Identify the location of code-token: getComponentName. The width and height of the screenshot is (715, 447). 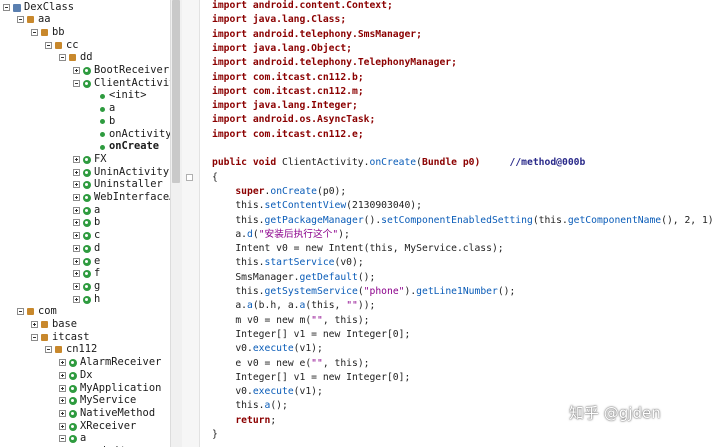
(614, 220).